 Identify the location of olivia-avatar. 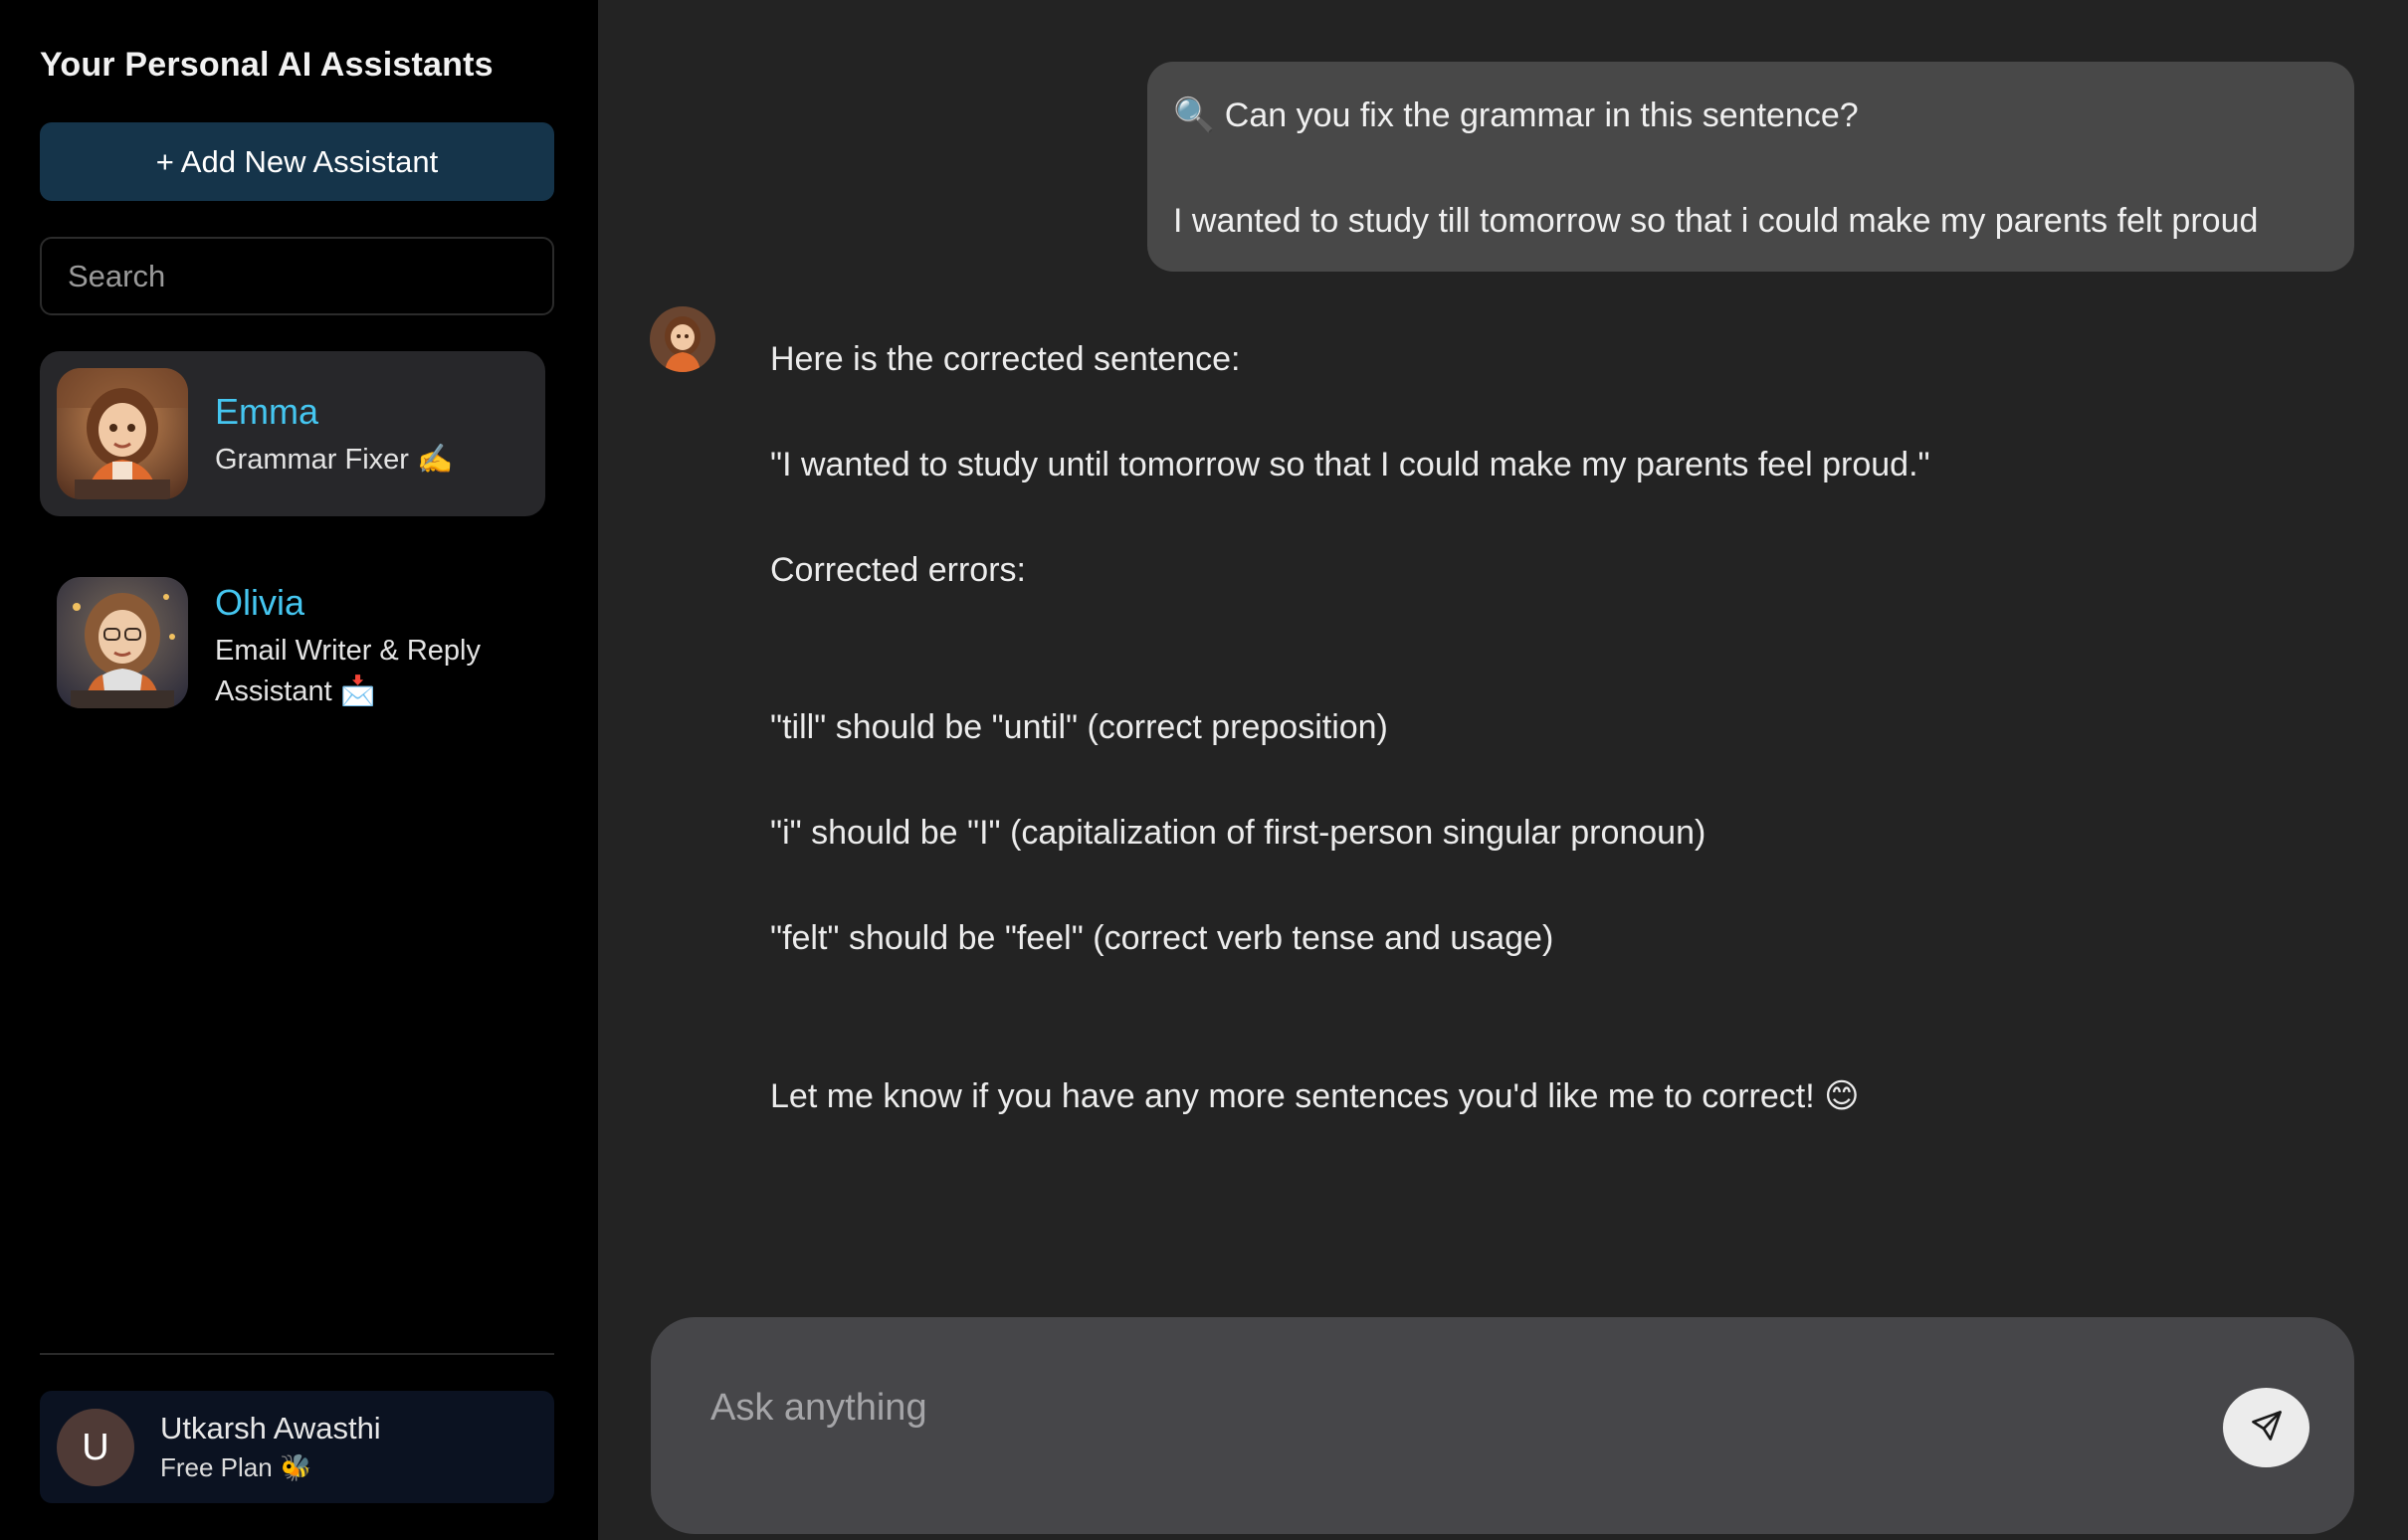
(123, 642).